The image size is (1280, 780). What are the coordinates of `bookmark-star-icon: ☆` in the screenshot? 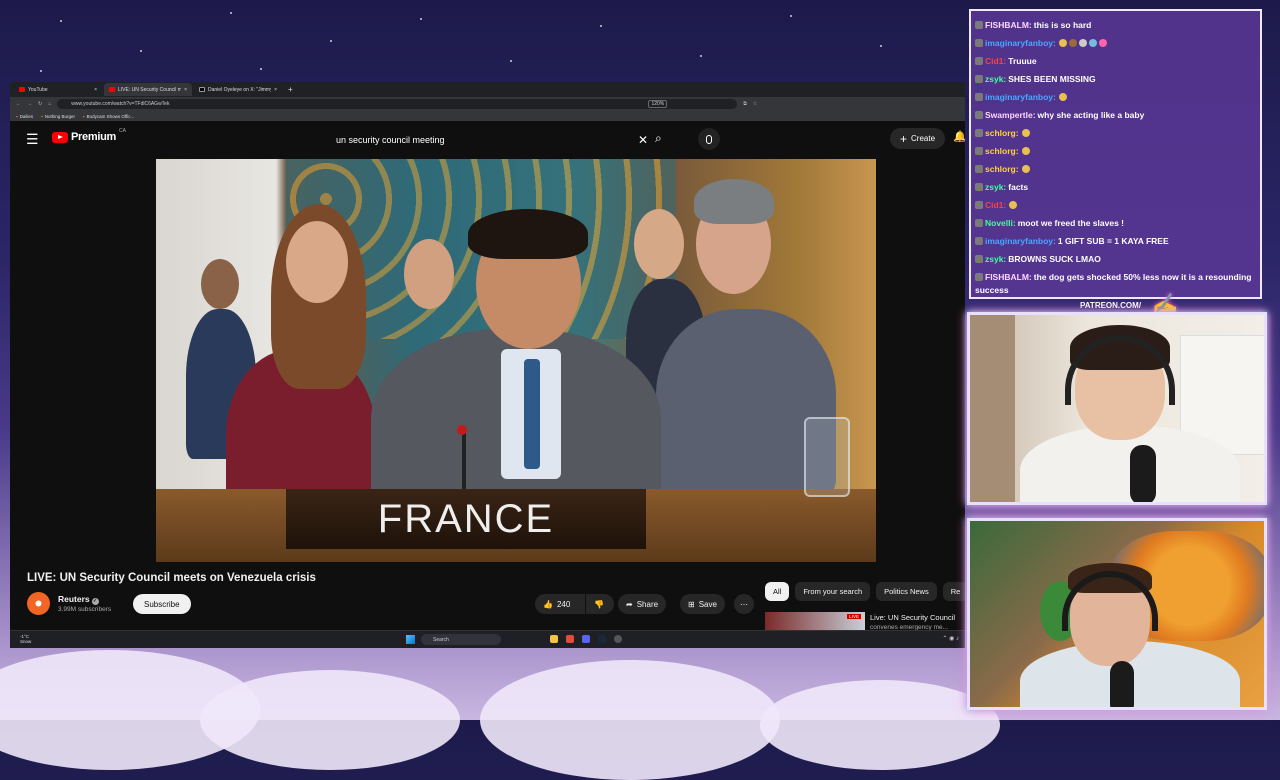 It's located at (755, 104).